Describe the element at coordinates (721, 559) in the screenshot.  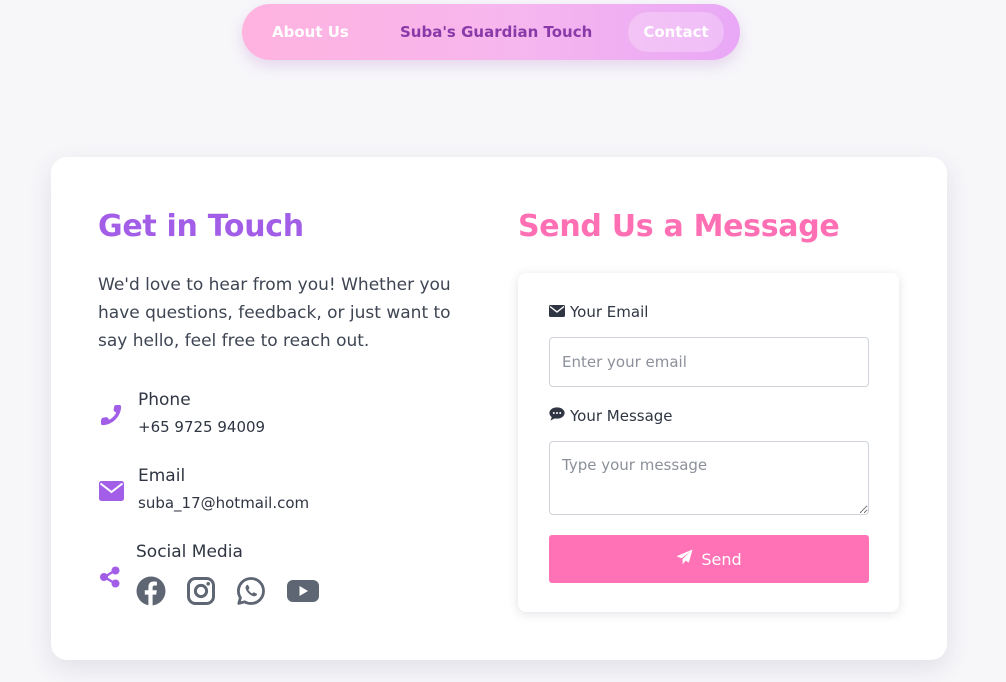
I see `send-button-label: Send` at that location.